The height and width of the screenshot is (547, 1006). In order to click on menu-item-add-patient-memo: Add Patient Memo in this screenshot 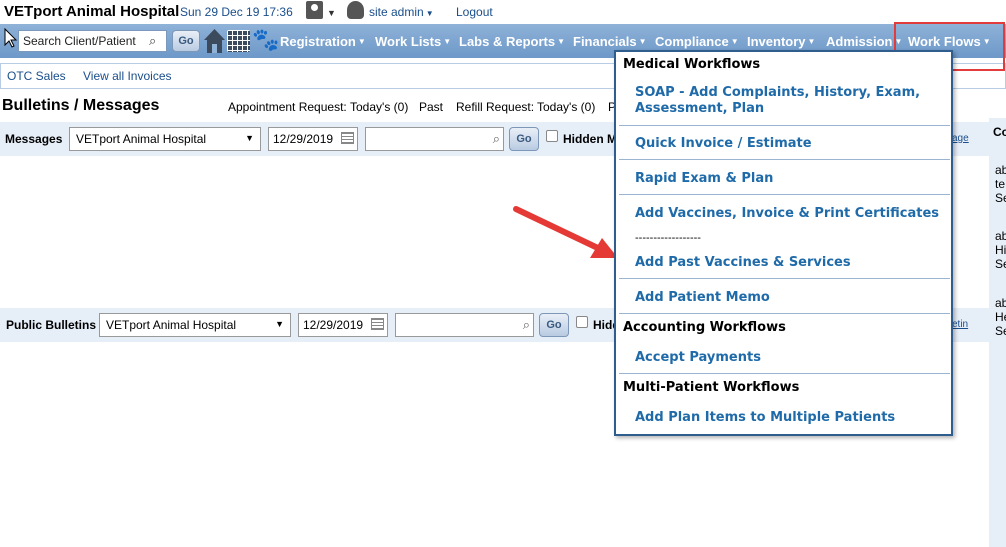, I will do `click(702, 298)`.